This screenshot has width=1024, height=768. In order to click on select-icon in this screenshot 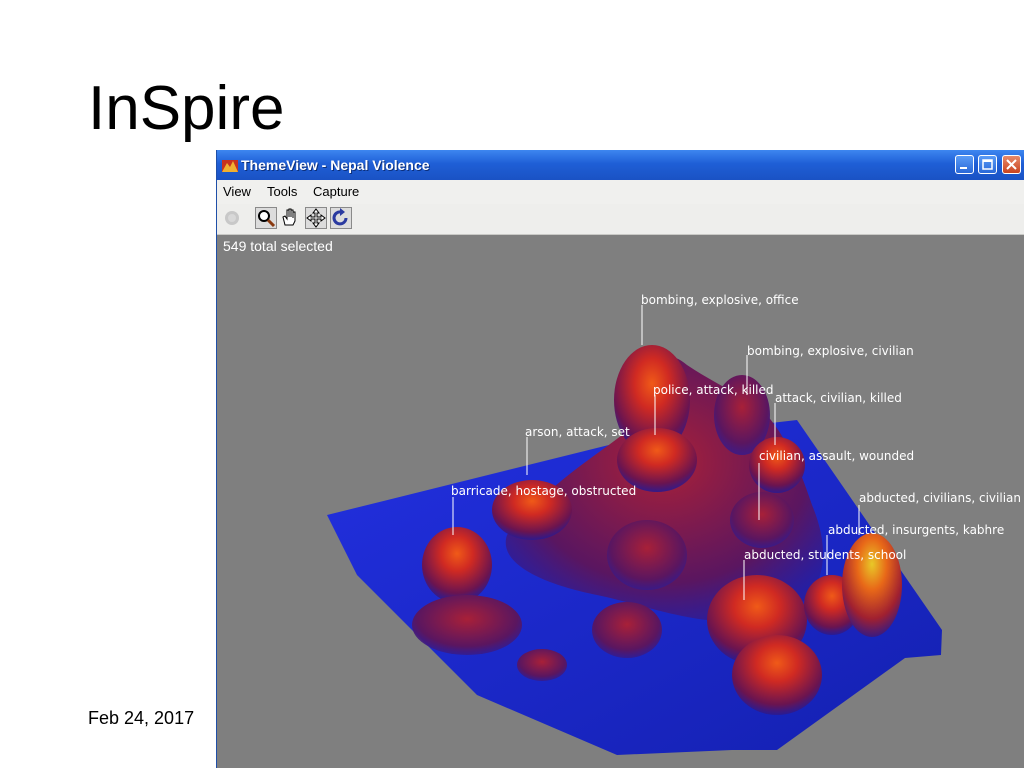, I will do `click(232, 218)`.